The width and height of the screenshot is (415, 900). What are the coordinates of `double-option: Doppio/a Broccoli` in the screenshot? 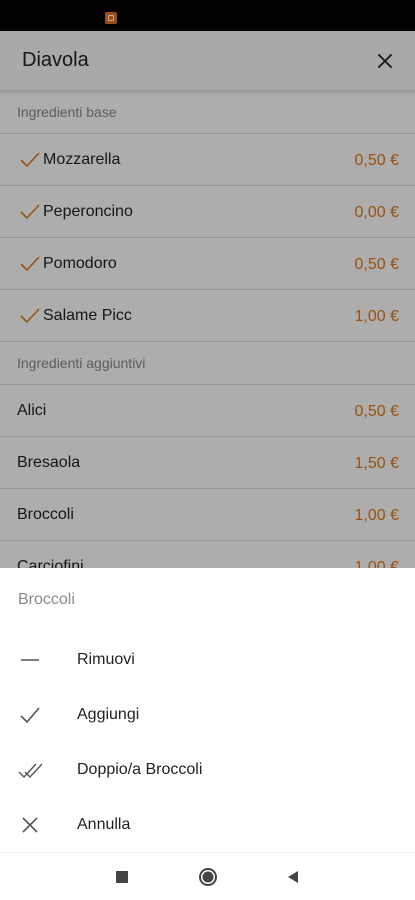 It's located at (207, 769).